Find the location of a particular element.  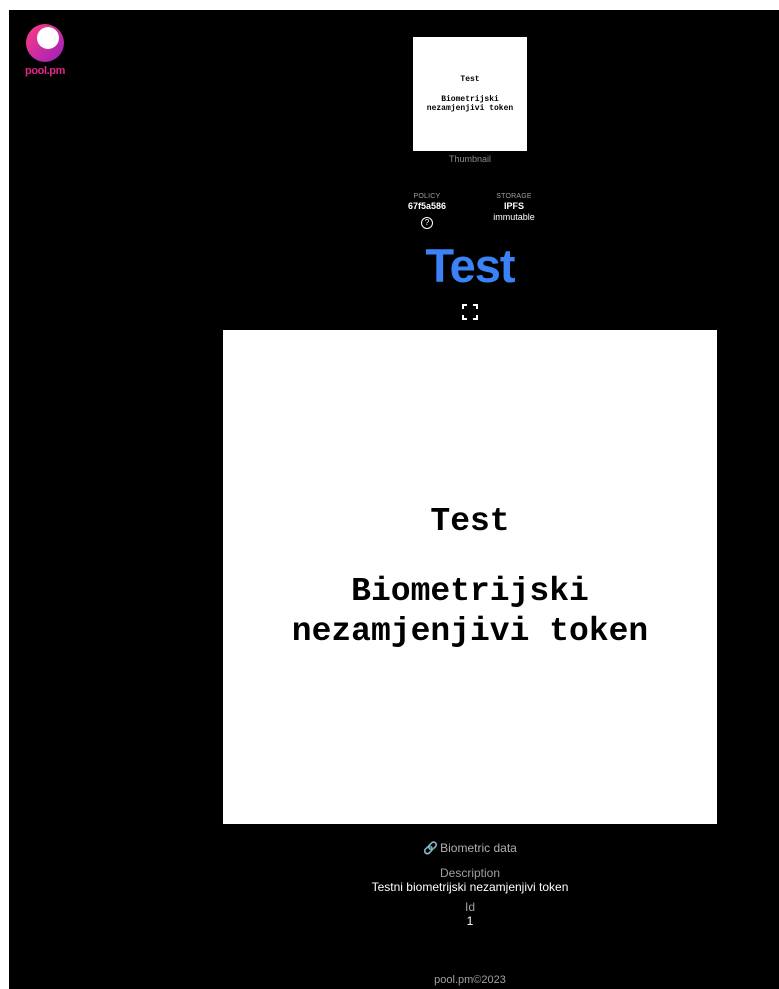

id-field: Id 1 is located at coordinates (470, 914).